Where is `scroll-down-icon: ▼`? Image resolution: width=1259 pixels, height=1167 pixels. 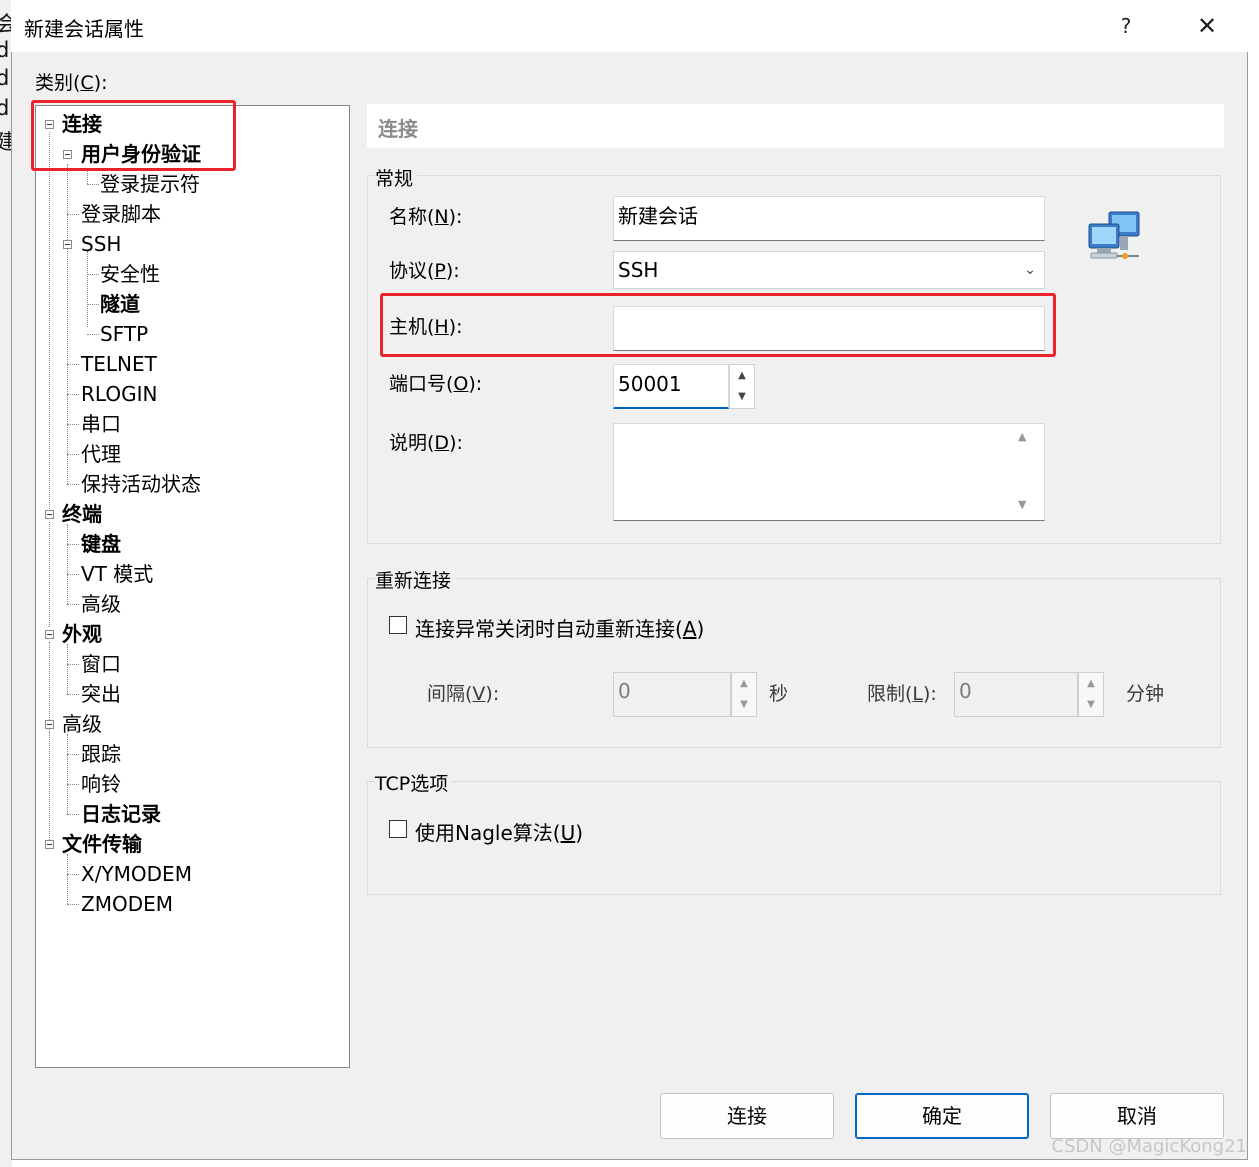
scroll-down-icon: ▼ is located at coordinates (1022, 504).